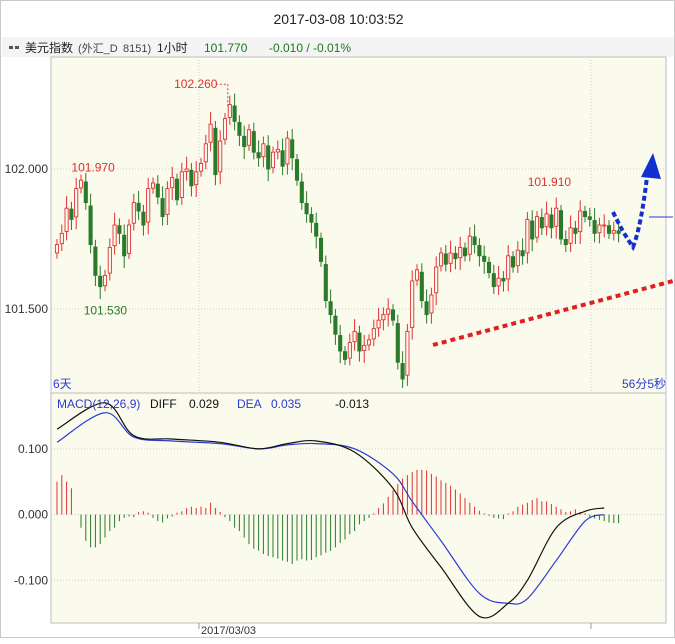  Describe the element at coordinates (644, 384) in the screenshot. I see `corner-label-right: 56分5秒` at that location.